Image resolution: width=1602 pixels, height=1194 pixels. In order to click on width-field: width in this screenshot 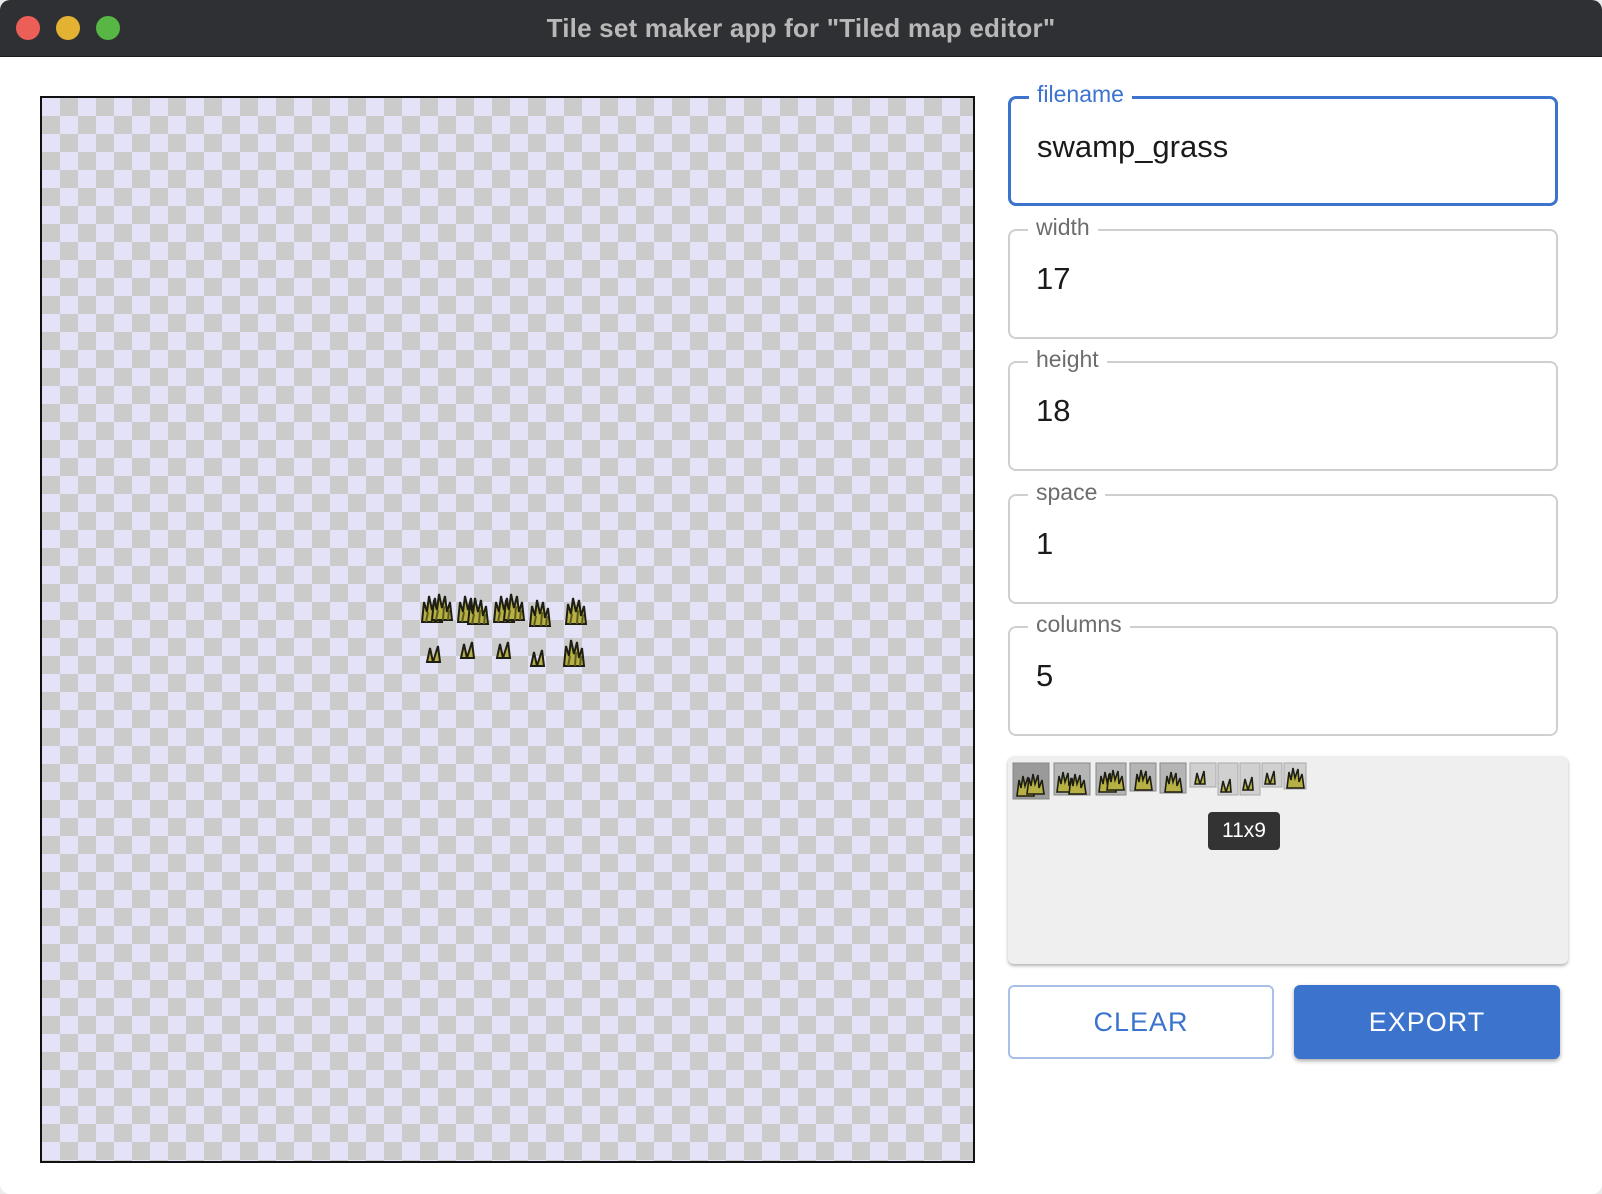, I will do `click(1283, 276)`.